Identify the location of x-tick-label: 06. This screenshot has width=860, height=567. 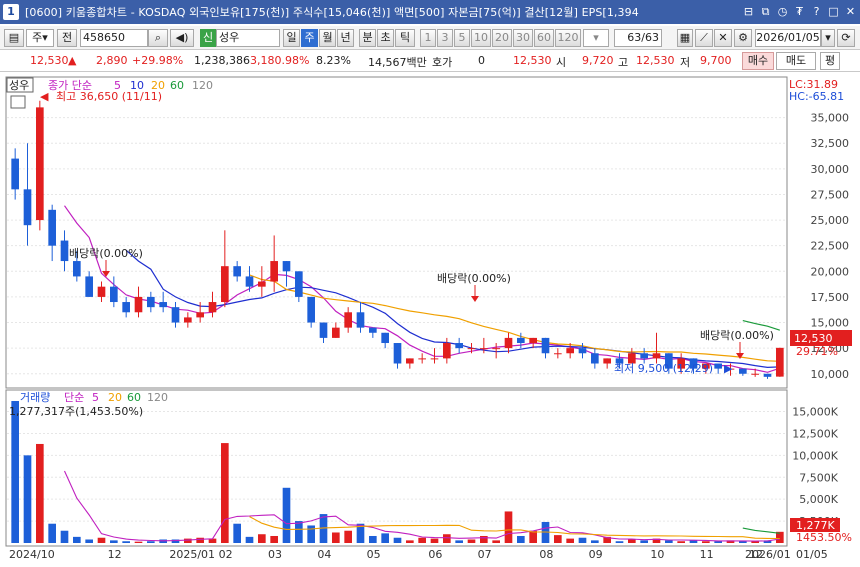
(435, 554).